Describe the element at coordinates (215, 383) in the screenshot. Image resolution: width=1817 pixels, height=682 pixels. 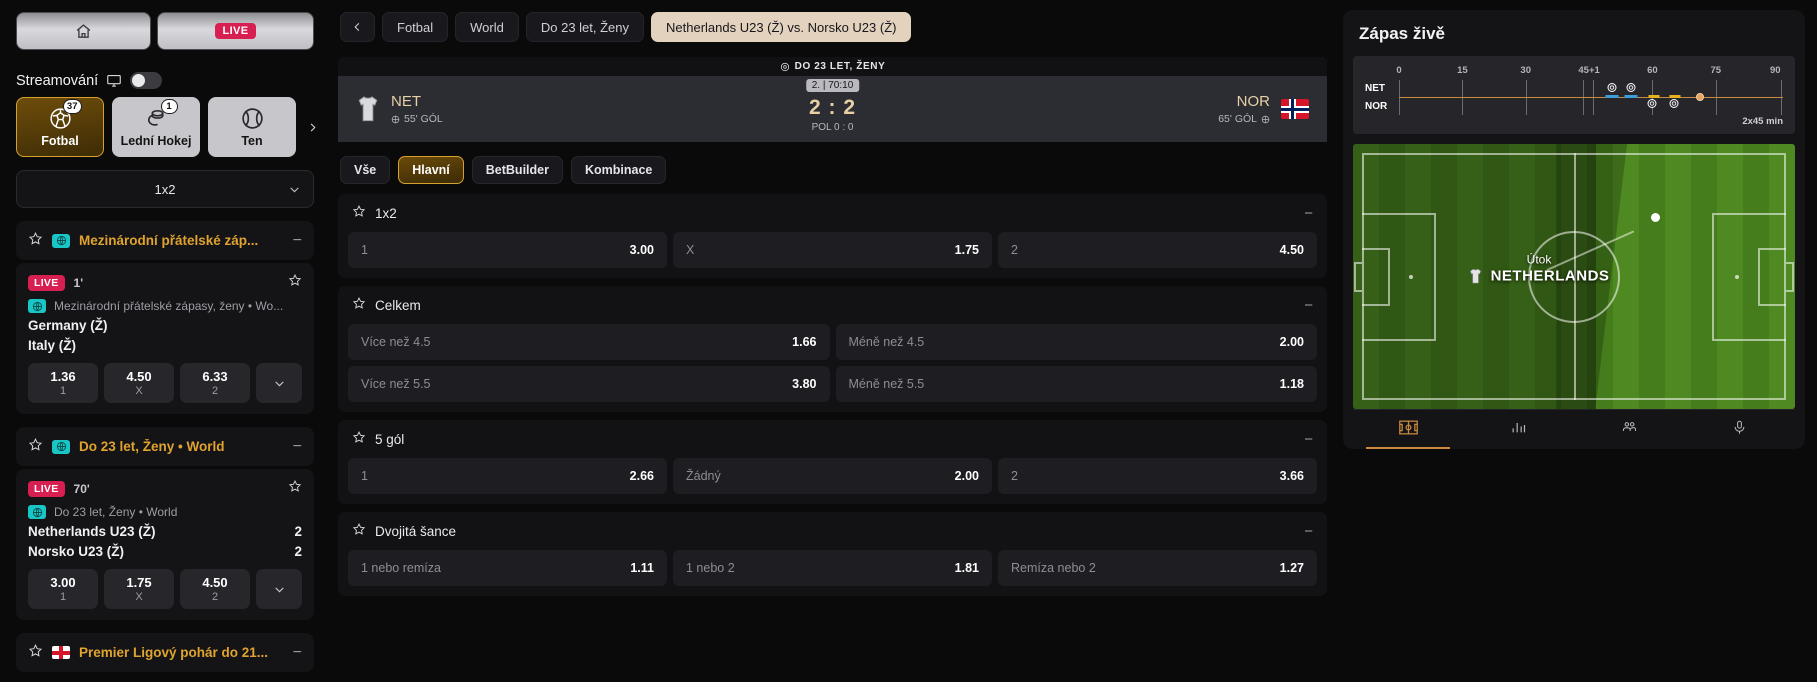
I see `odds-button-2: 6.33 2` at that location.